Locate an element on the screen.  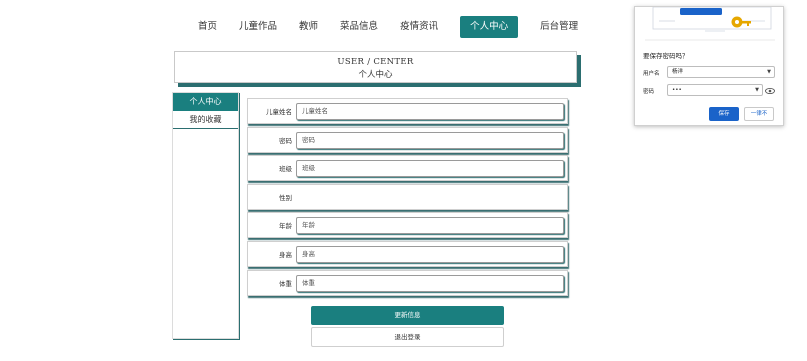
form-row-weight: 体重 体重 is located at coordinates (407, 282).